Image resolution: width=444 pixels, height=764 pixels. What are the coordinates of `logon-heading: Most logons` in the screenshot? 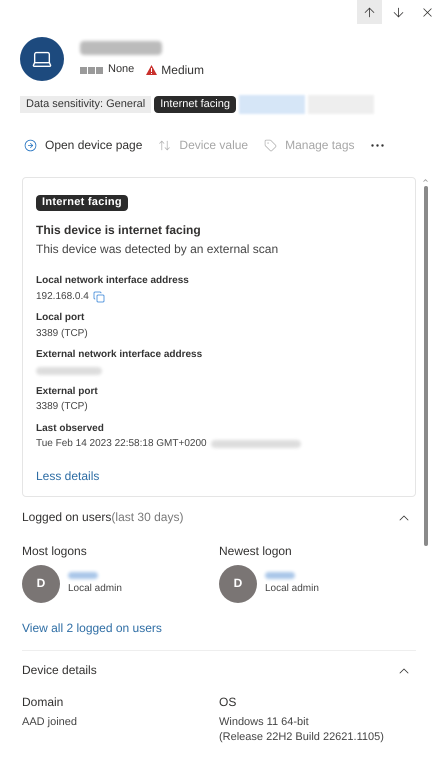 It's located at (55, 551).